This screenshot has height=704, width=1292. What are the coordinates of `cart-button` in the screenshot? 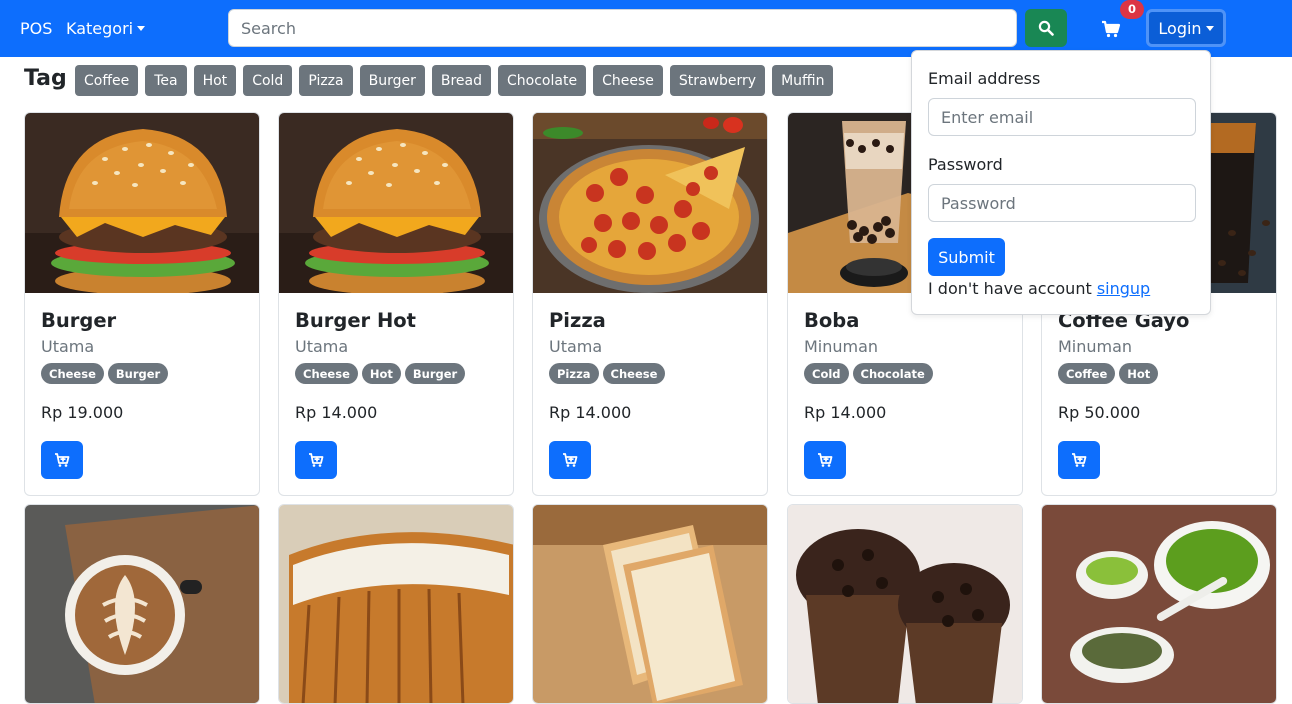 It's located at (1111, 29).